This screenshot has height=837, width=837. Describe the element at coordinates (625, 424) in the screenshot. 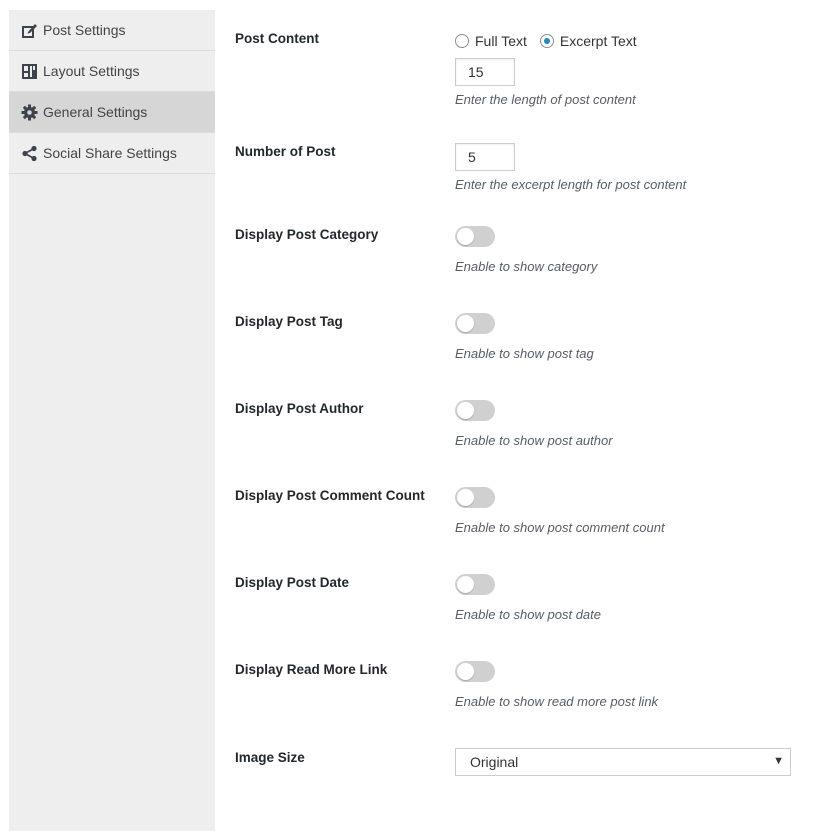

I see `setting-field: Enable to show post author` at that location.